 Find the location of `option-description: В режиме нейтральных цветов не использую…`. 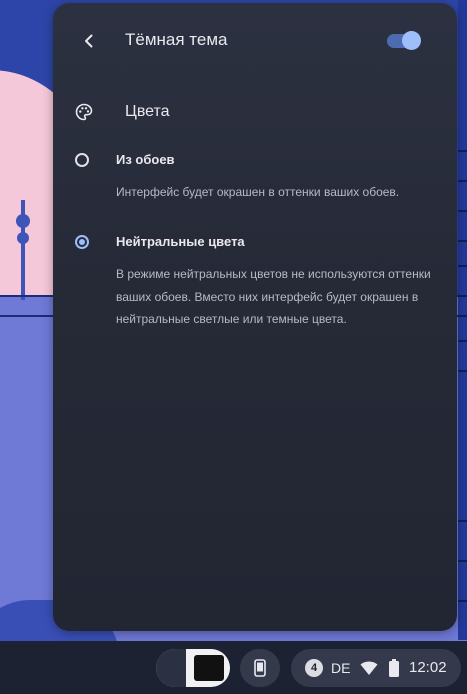

option-description: В режиме нейтральных цветов не использую… is located at coordinates (273, 296).